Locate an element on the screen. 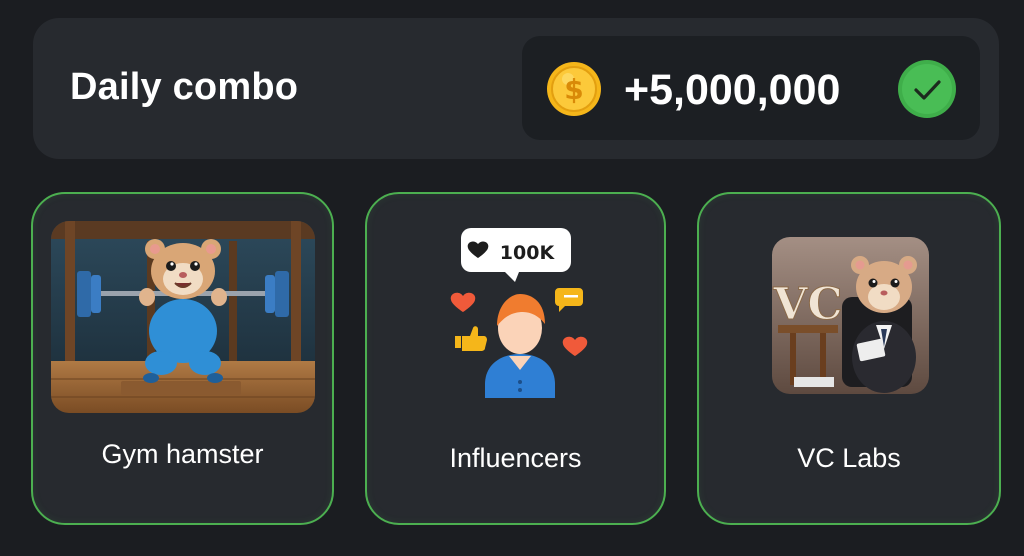 This screenshot has height=556, width=1024. likes-badge: 100K is located at coordinates (528, 253).